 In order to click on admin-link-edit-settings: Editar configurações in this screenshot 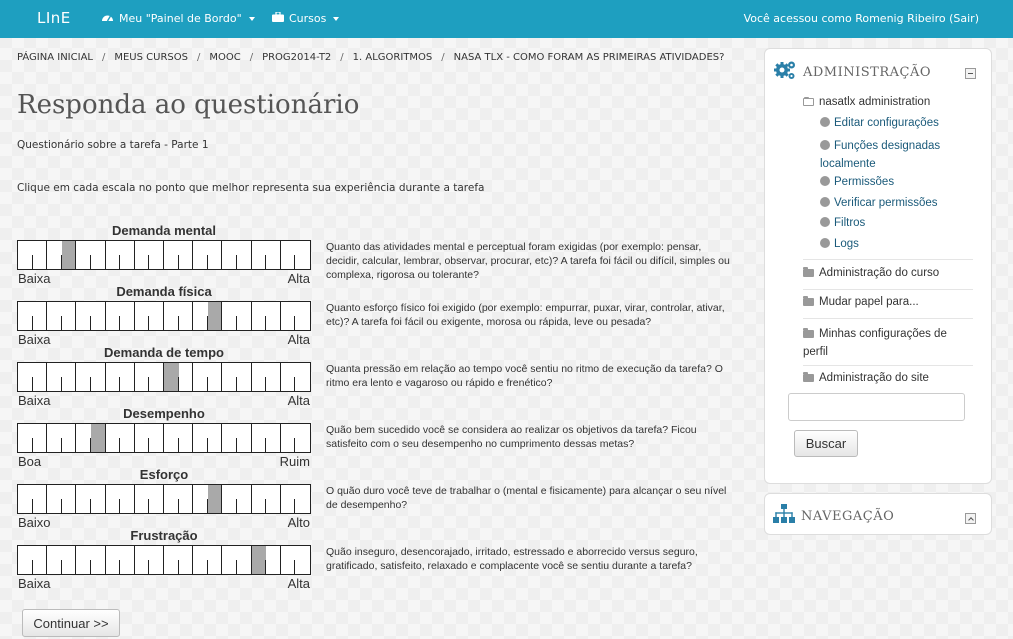, I will do `click(900, 123)`.